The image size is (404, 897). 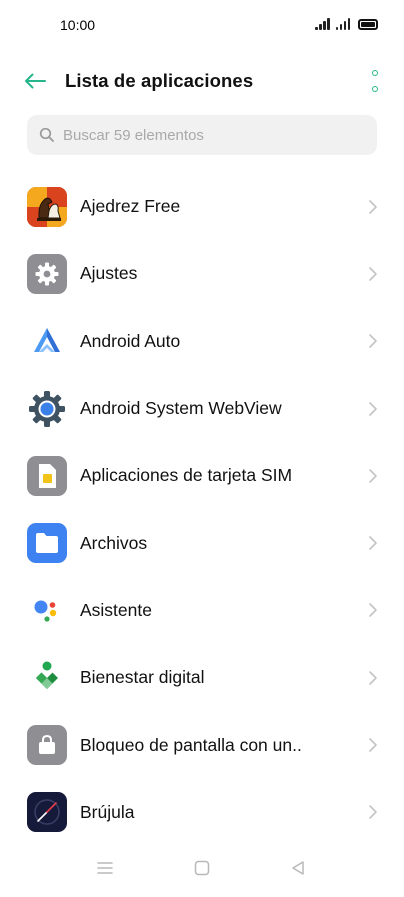 I want to click on home-button, so click(x=202, y=868).